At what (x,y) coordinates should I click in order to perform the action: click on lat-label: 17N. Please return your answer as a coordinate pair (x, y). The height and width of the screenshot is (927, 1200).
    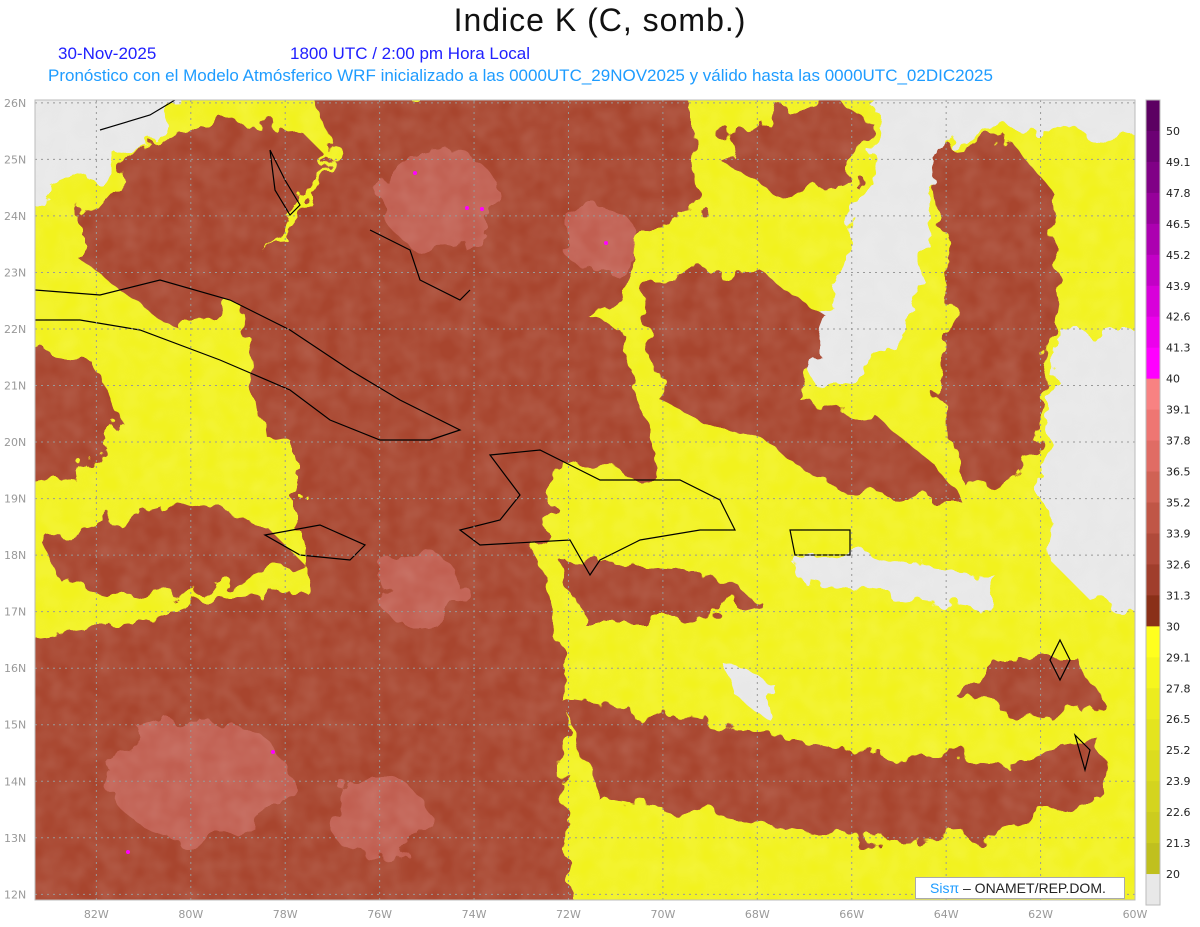
    Looking at the image, I should click on (15, 612).